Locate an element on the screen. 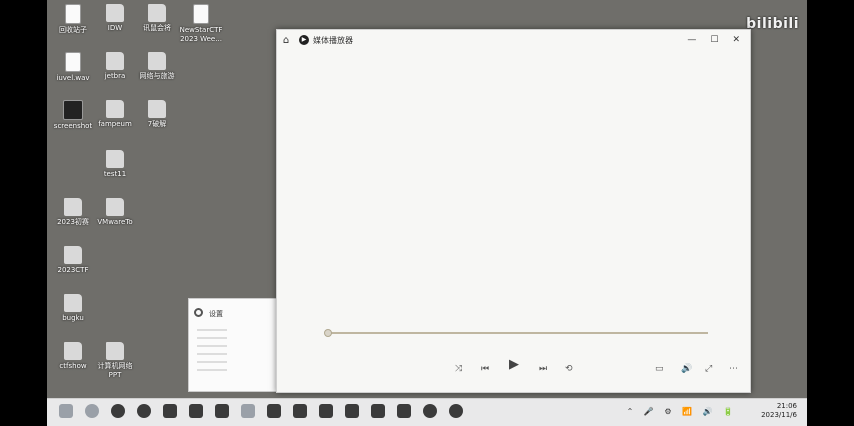  desktop-icon: 讯鼠会将 is located at coordinates (157, 18).